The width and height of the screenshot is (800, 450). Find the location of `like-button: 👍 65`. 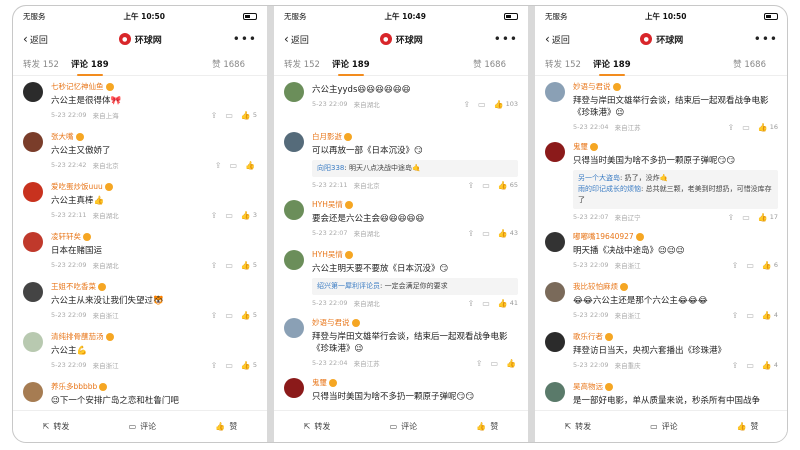

like-button: 👍 65 is located at coordinates (508, 185).